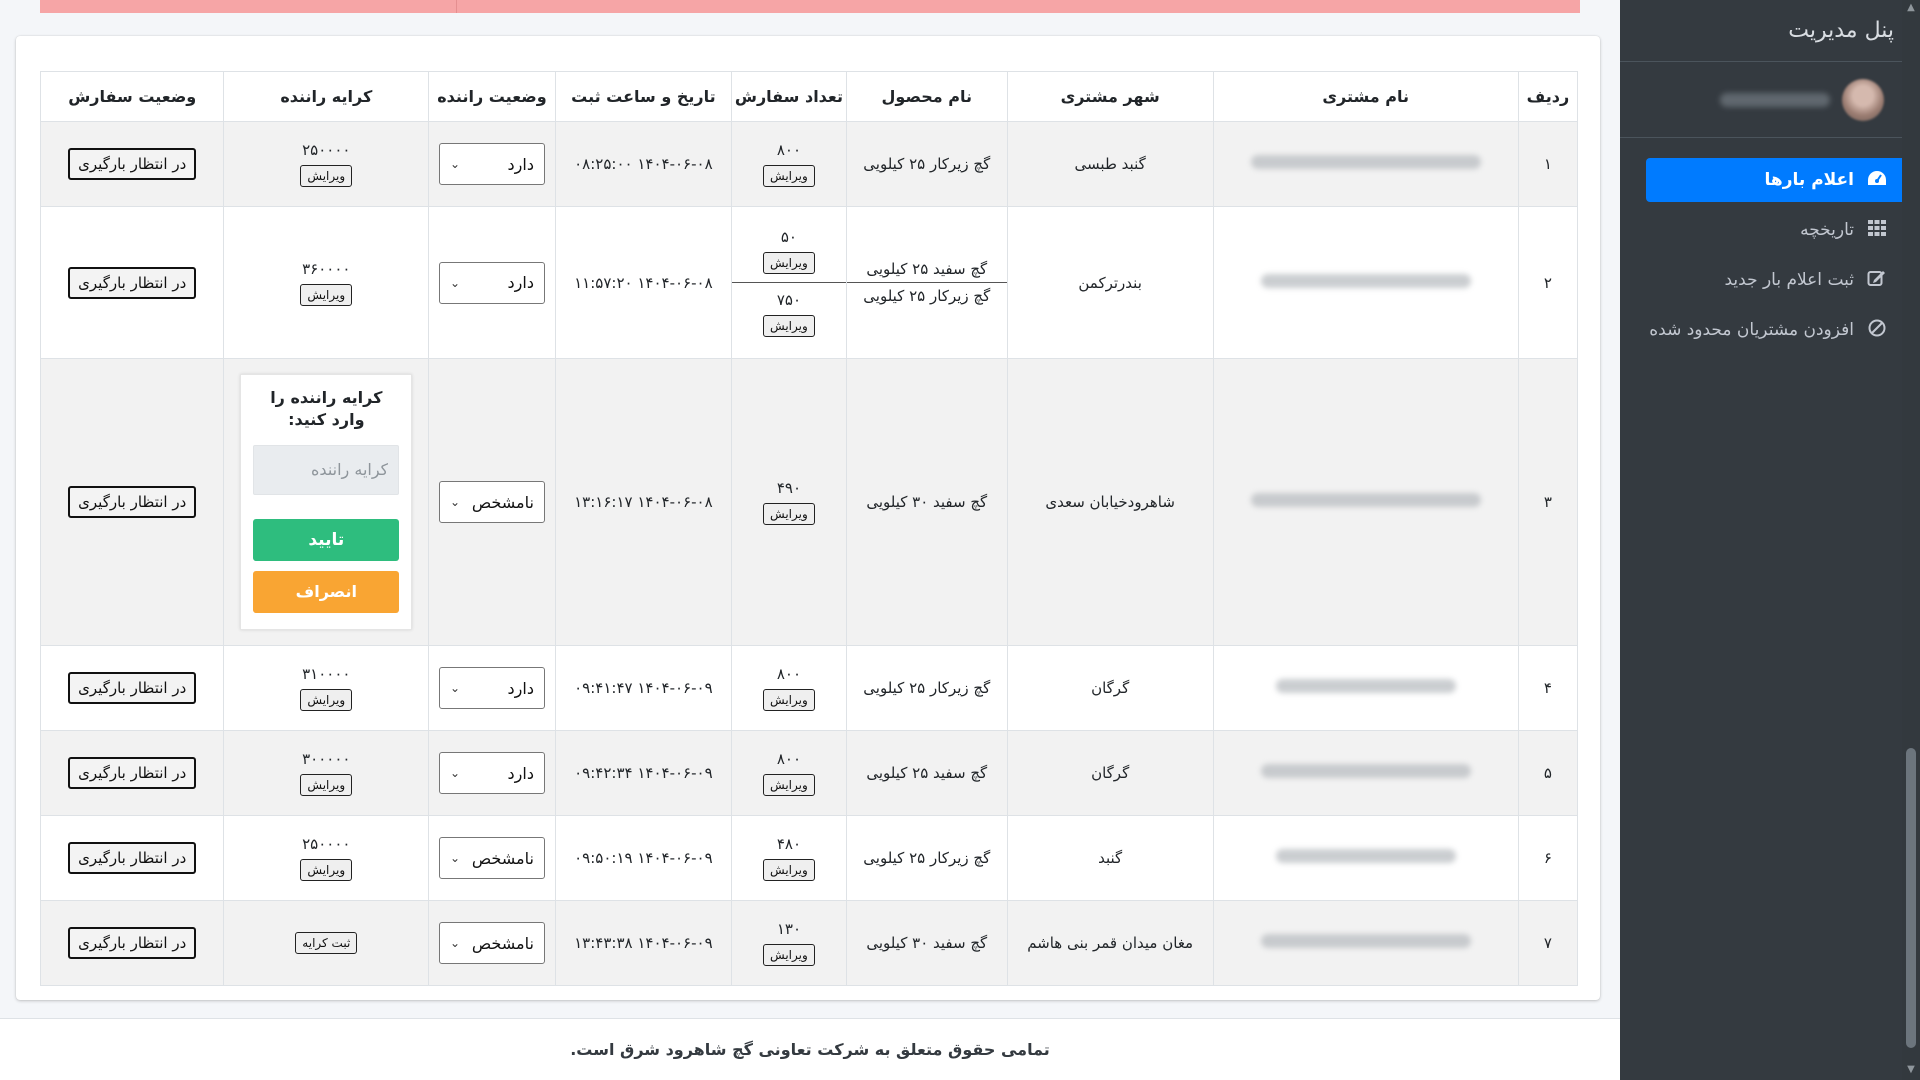 This screenshot has width=1920, height=1080. I want to click on product-name: گچ زیرکار ۲۵ کیلویی, so click(926, 164).